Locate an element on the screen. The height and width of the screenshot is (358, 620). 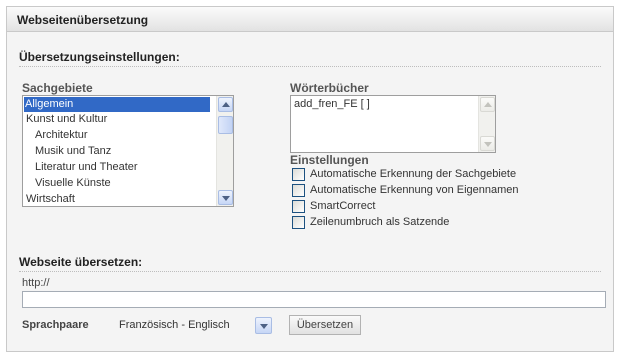
subject-area-item: Visuelle Künste is located at coordinates (67, 183).